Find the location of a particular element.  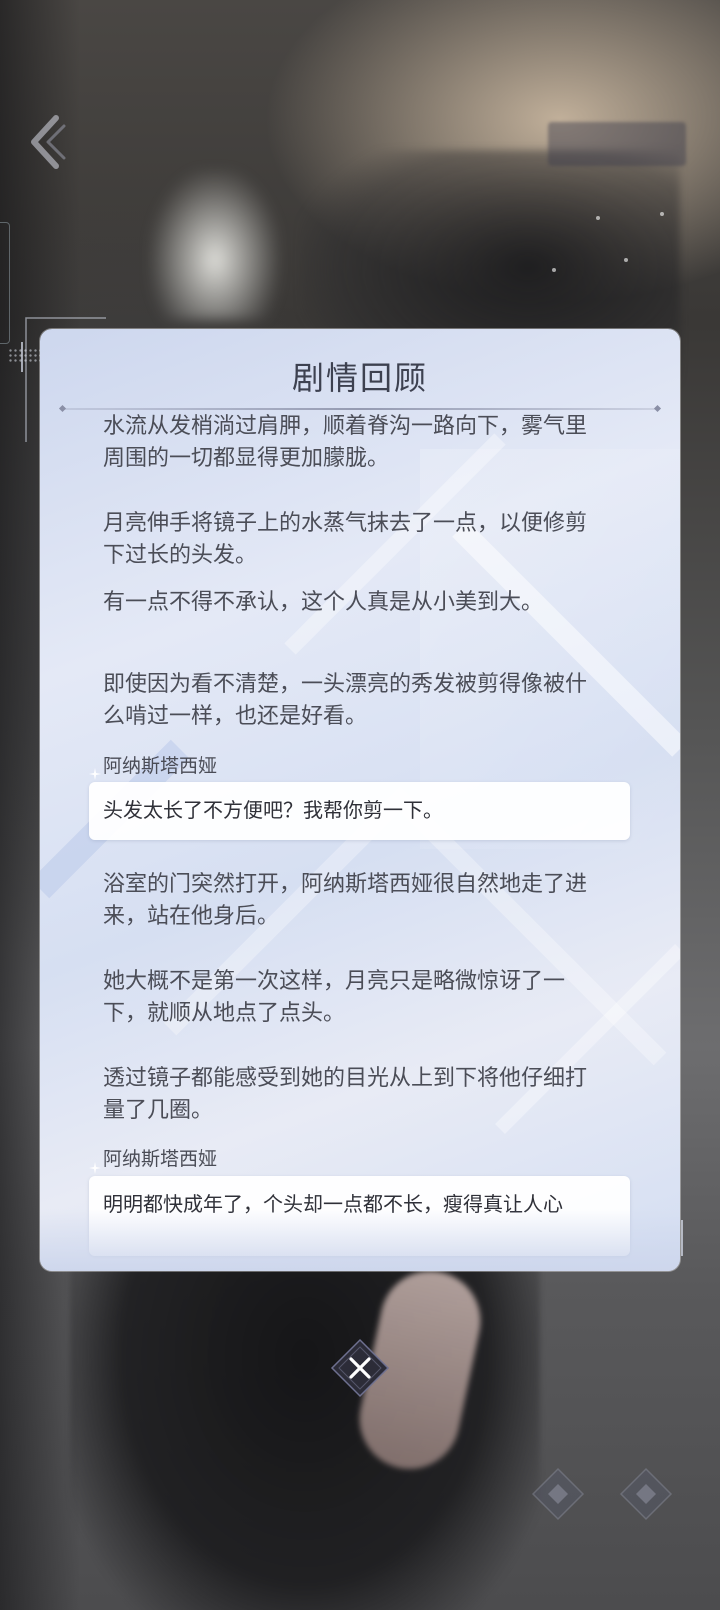

decorative-dots-left is located at coordinates (25, 355).